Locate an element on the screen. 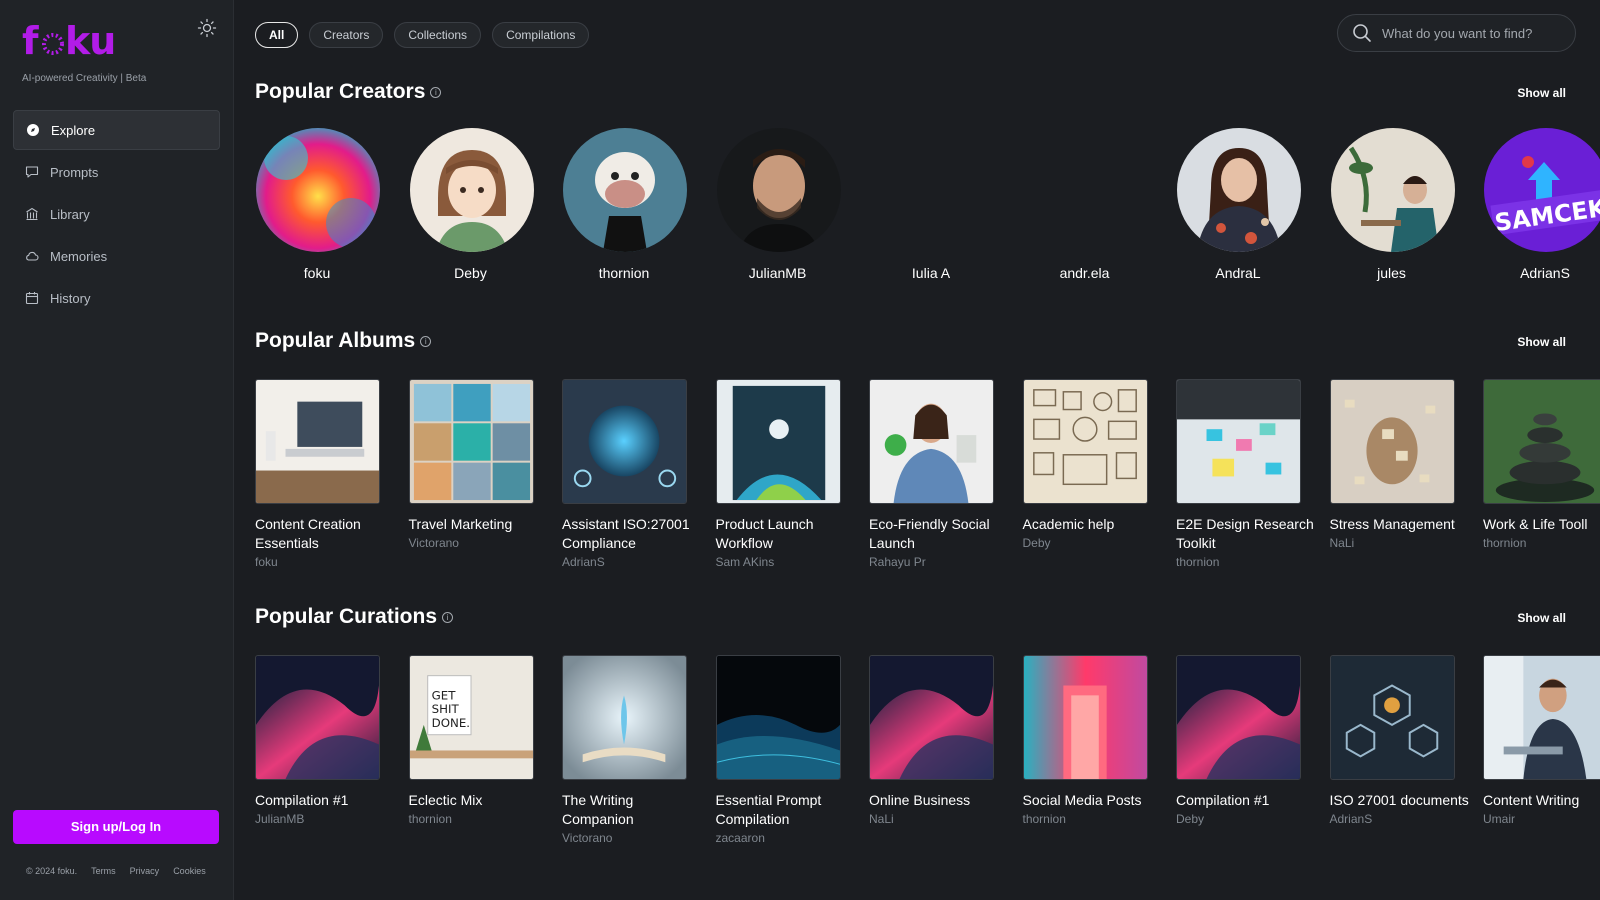 Image resolution: width=1600 pixels, height=900 pixels. curation-card: Social Media Posts thornion is located at coordinates (1099, 750).